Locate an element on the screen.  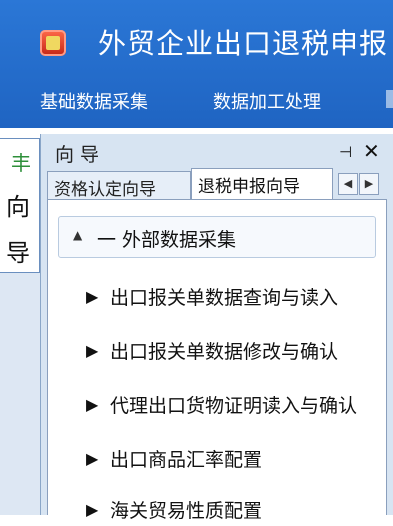
tab-tax-refund-guide: 退税申报向导 is located at coordinates (262, 183).